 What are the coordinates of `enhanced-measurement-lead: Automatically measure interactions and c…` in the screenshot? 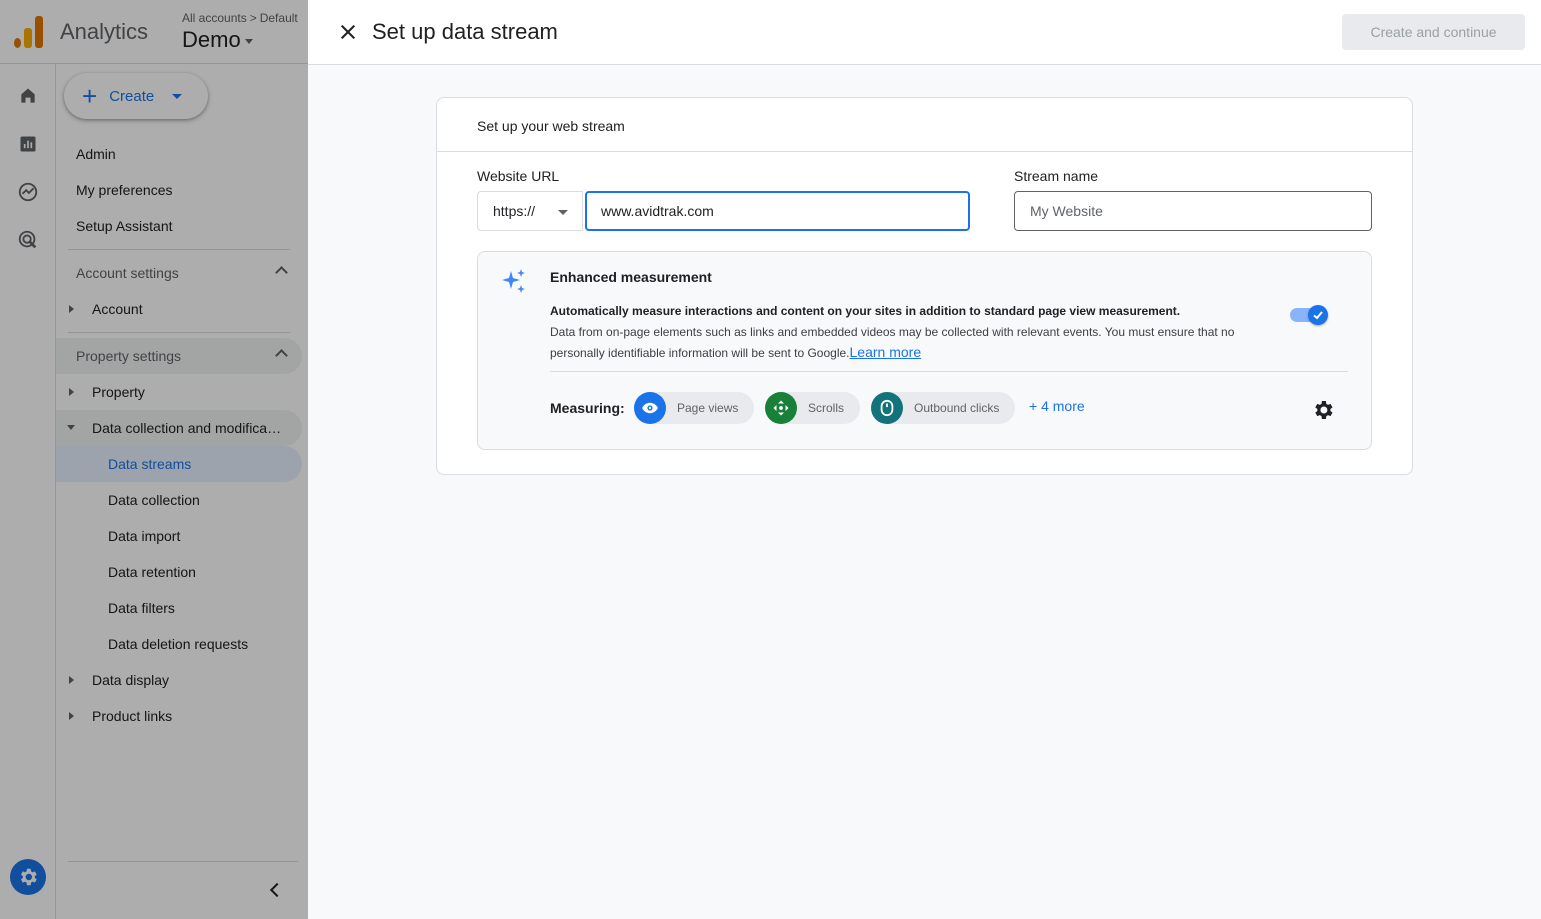 It's located at (865, 311).